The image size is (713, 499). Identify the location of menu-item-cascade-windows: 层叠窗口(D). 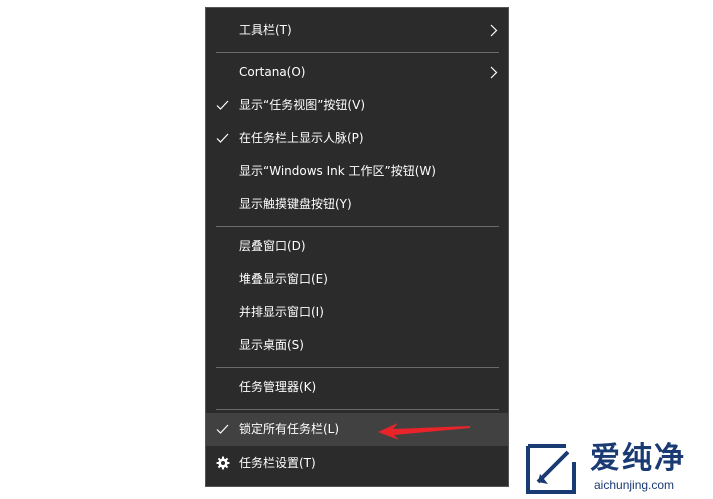
(357, 246).